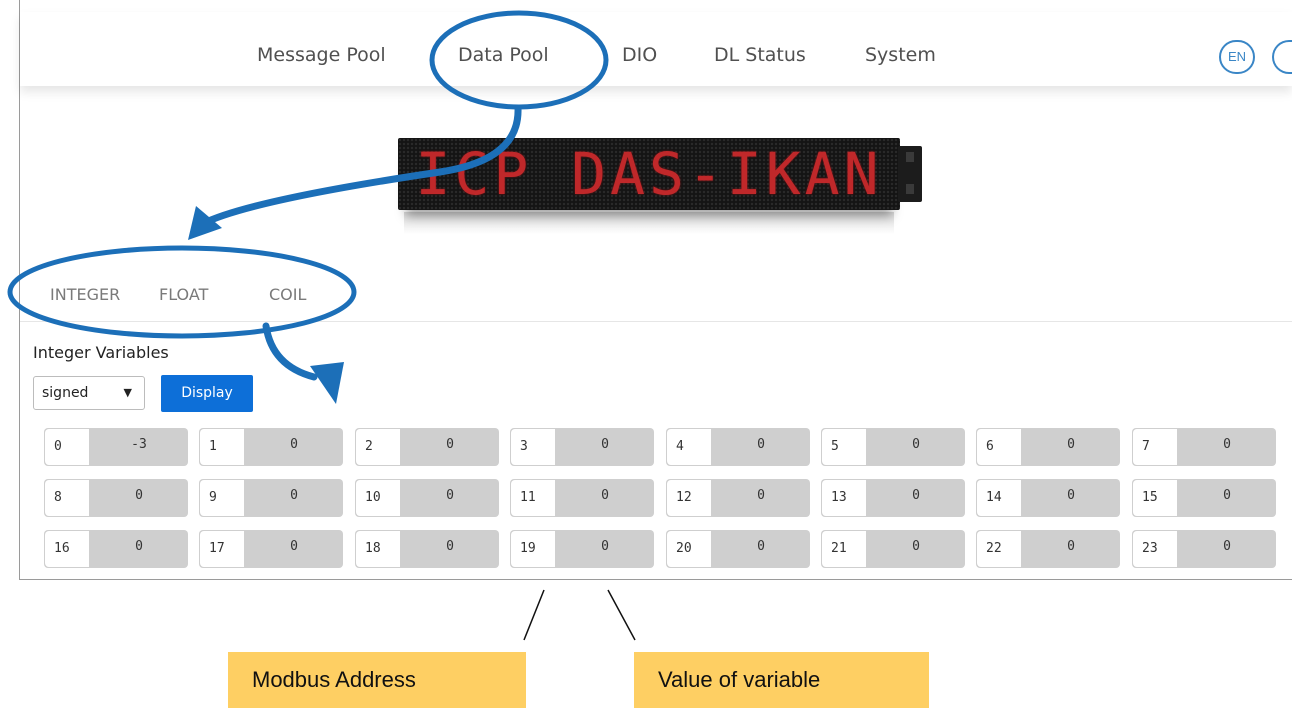  What do you see at coordinates (205, 223) in the screenshot?
I see `arrow-head-to-tabs` at bounding box center [205, 223].